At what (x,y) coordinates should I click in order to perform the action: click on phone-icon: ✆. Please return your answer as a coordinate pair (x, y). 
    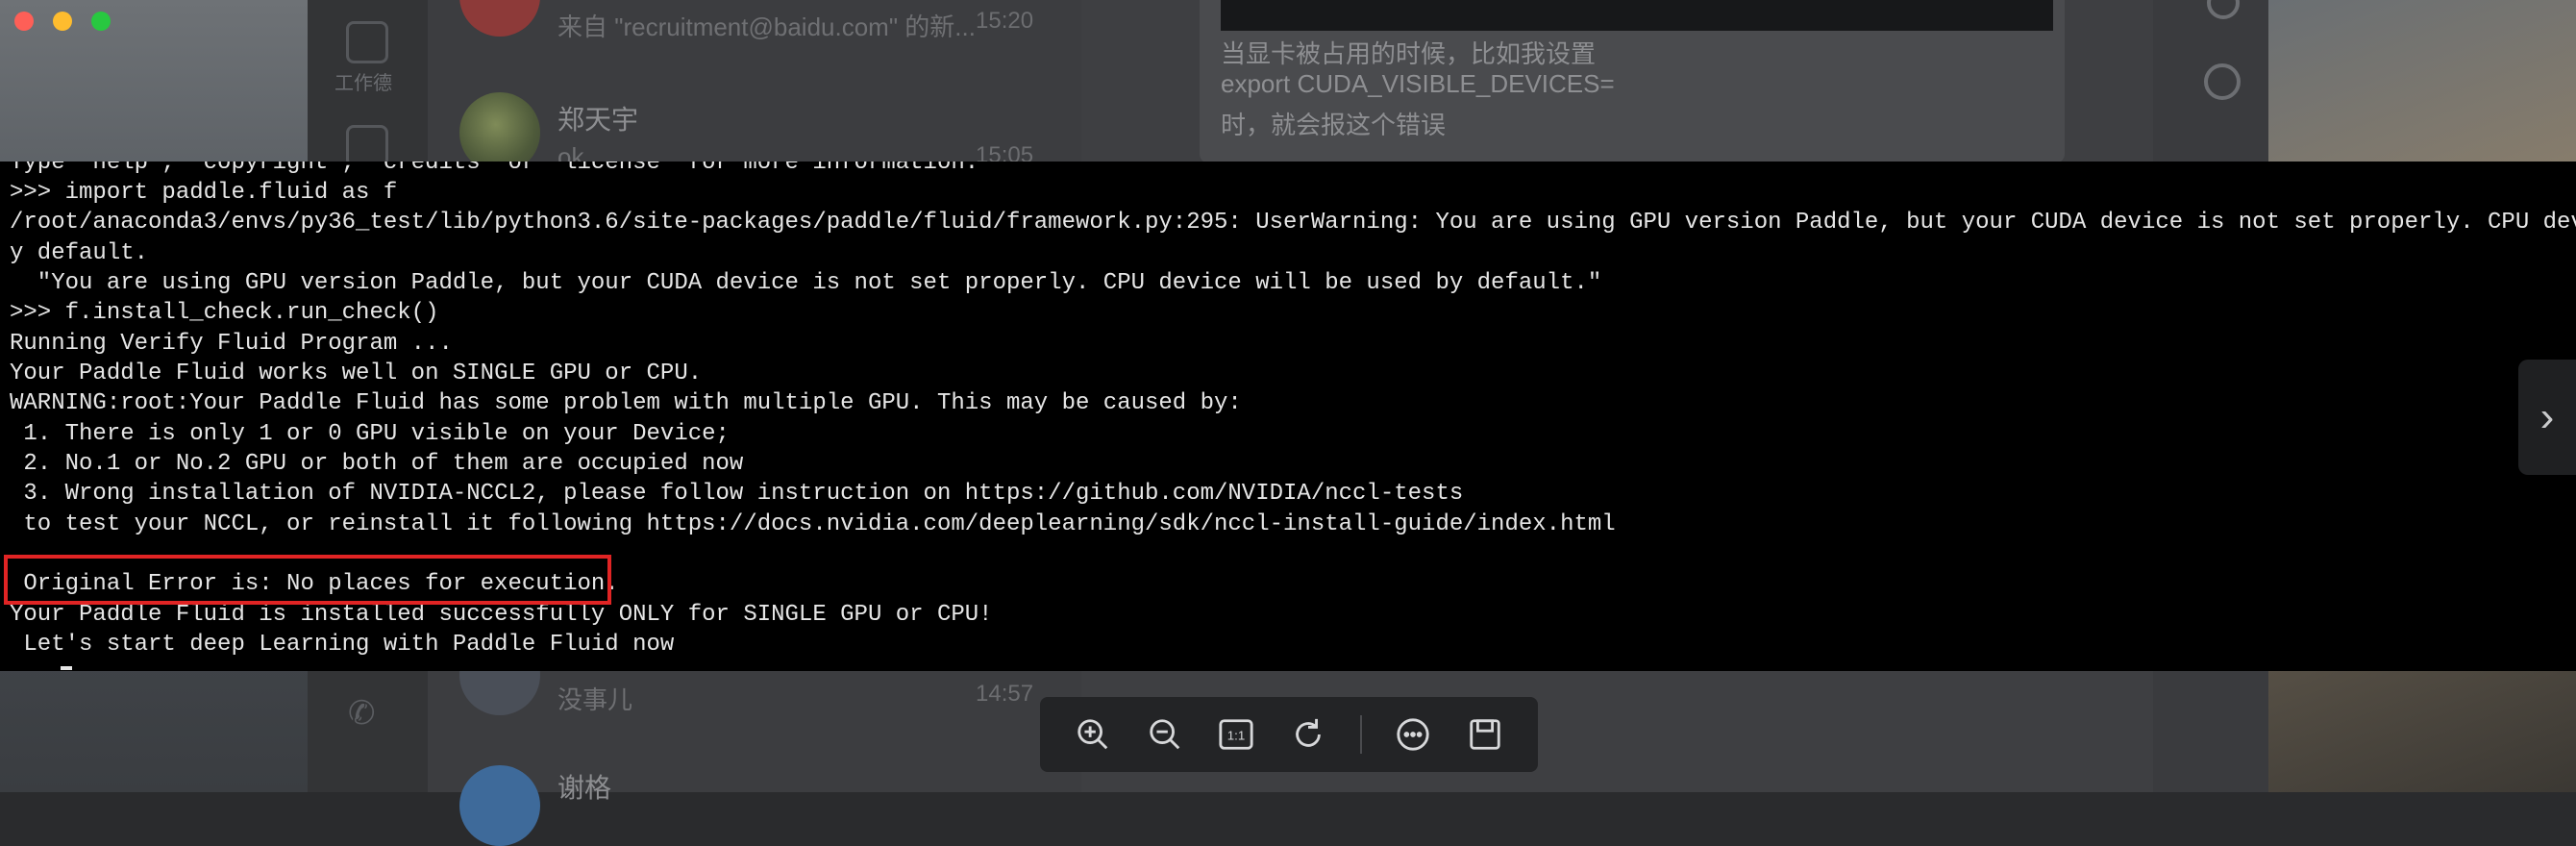
    Looking at the image, I should click on (362, 713).